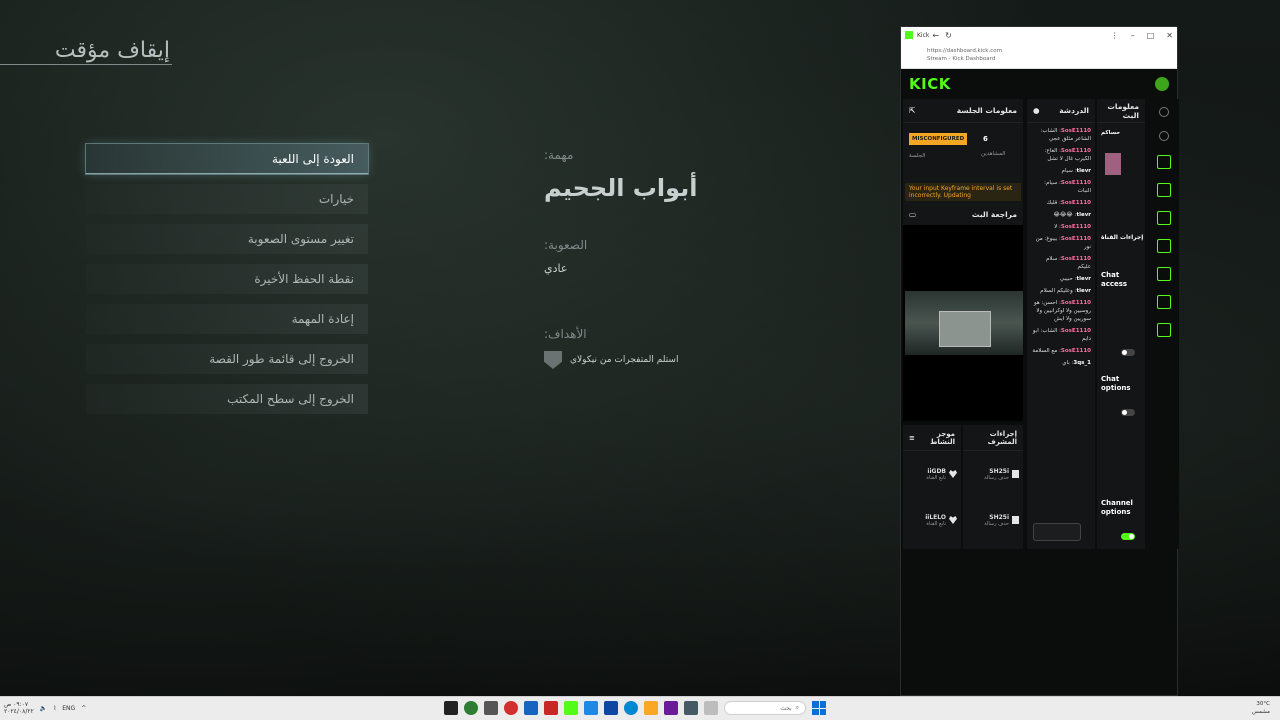 The image size is (1280, 720). Describe the element at coordinates (1052, 203) in the screenshot. I see `chat-text: قلبك` at that location.